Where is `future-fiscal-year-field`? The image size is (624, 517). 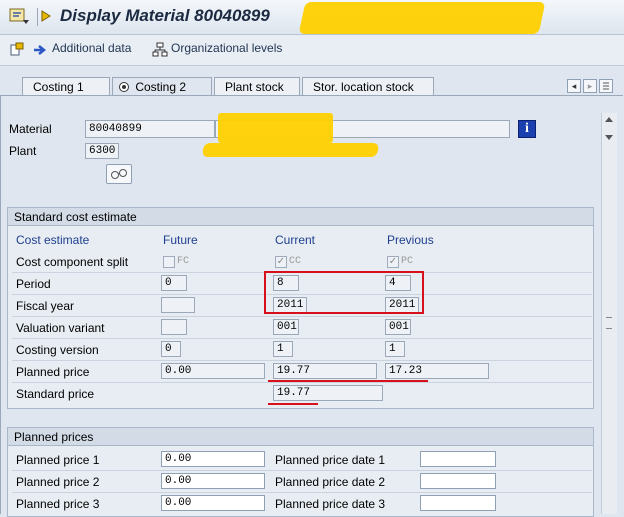
future-fiscal-year-field is located at coordinates (178, 305).